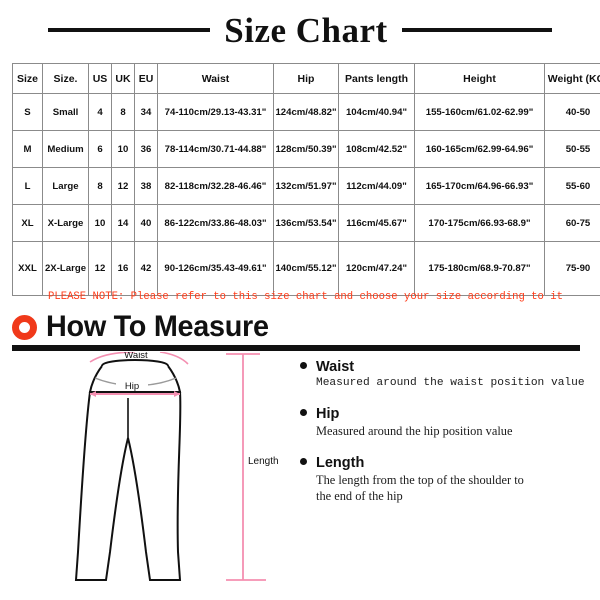 Image resolution: width=600 pixels, height=600 pixels. Describe the element at coordinates (296, 348) in the screenshot. I see `how-to-measure-underline` at that location.